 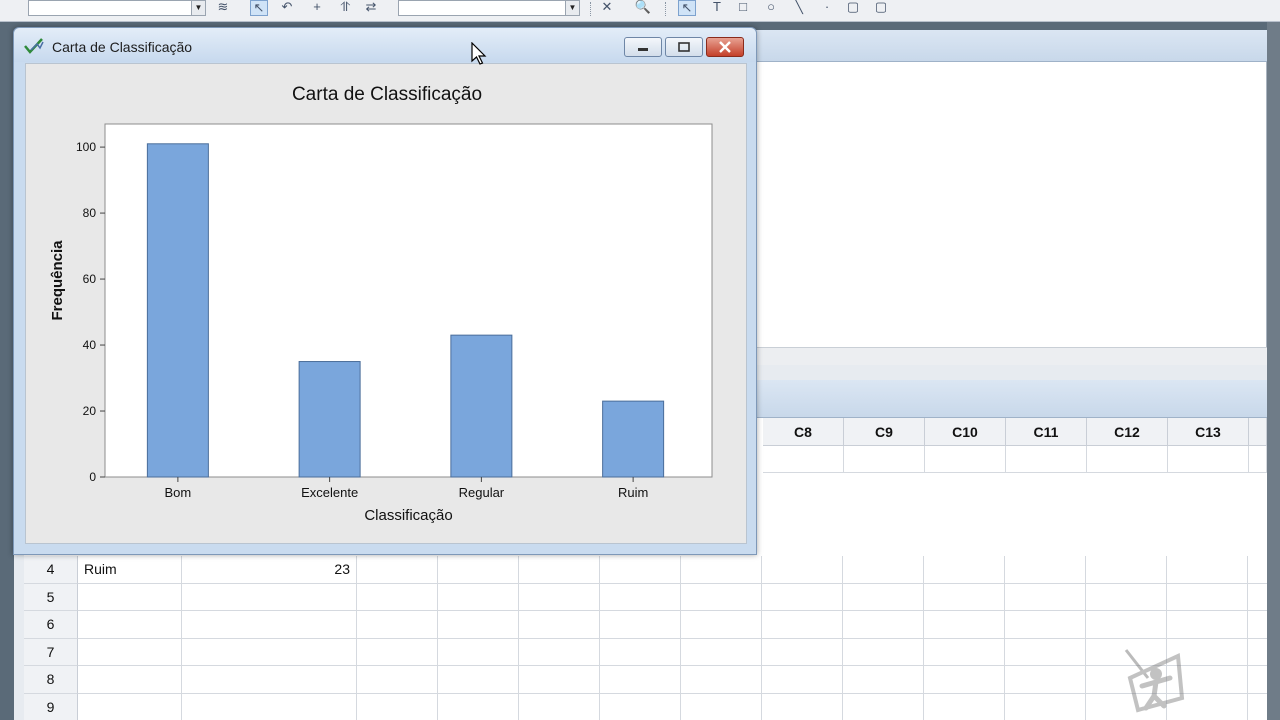 What do you see at coordinates (223, 8) in the screenshot?
I see `brush-icon: ≋` at bounding box center [223, 8].